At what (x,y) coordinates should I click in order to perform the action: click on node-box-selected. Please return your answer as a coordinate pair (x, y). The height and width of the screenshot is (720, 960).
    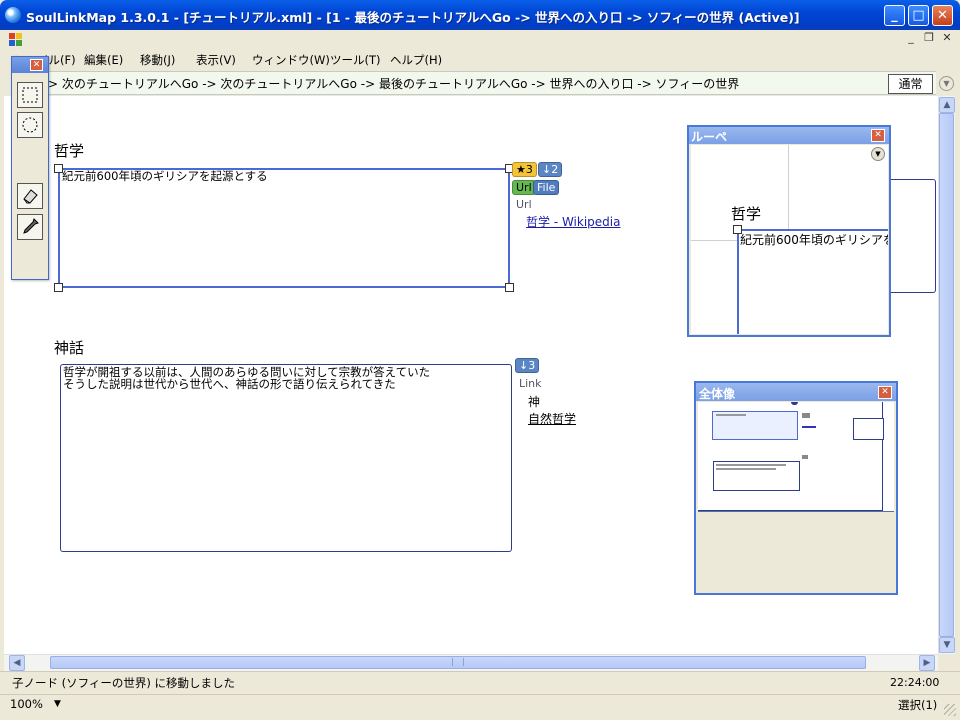
    Looking at the image, I should click on (284, 228).